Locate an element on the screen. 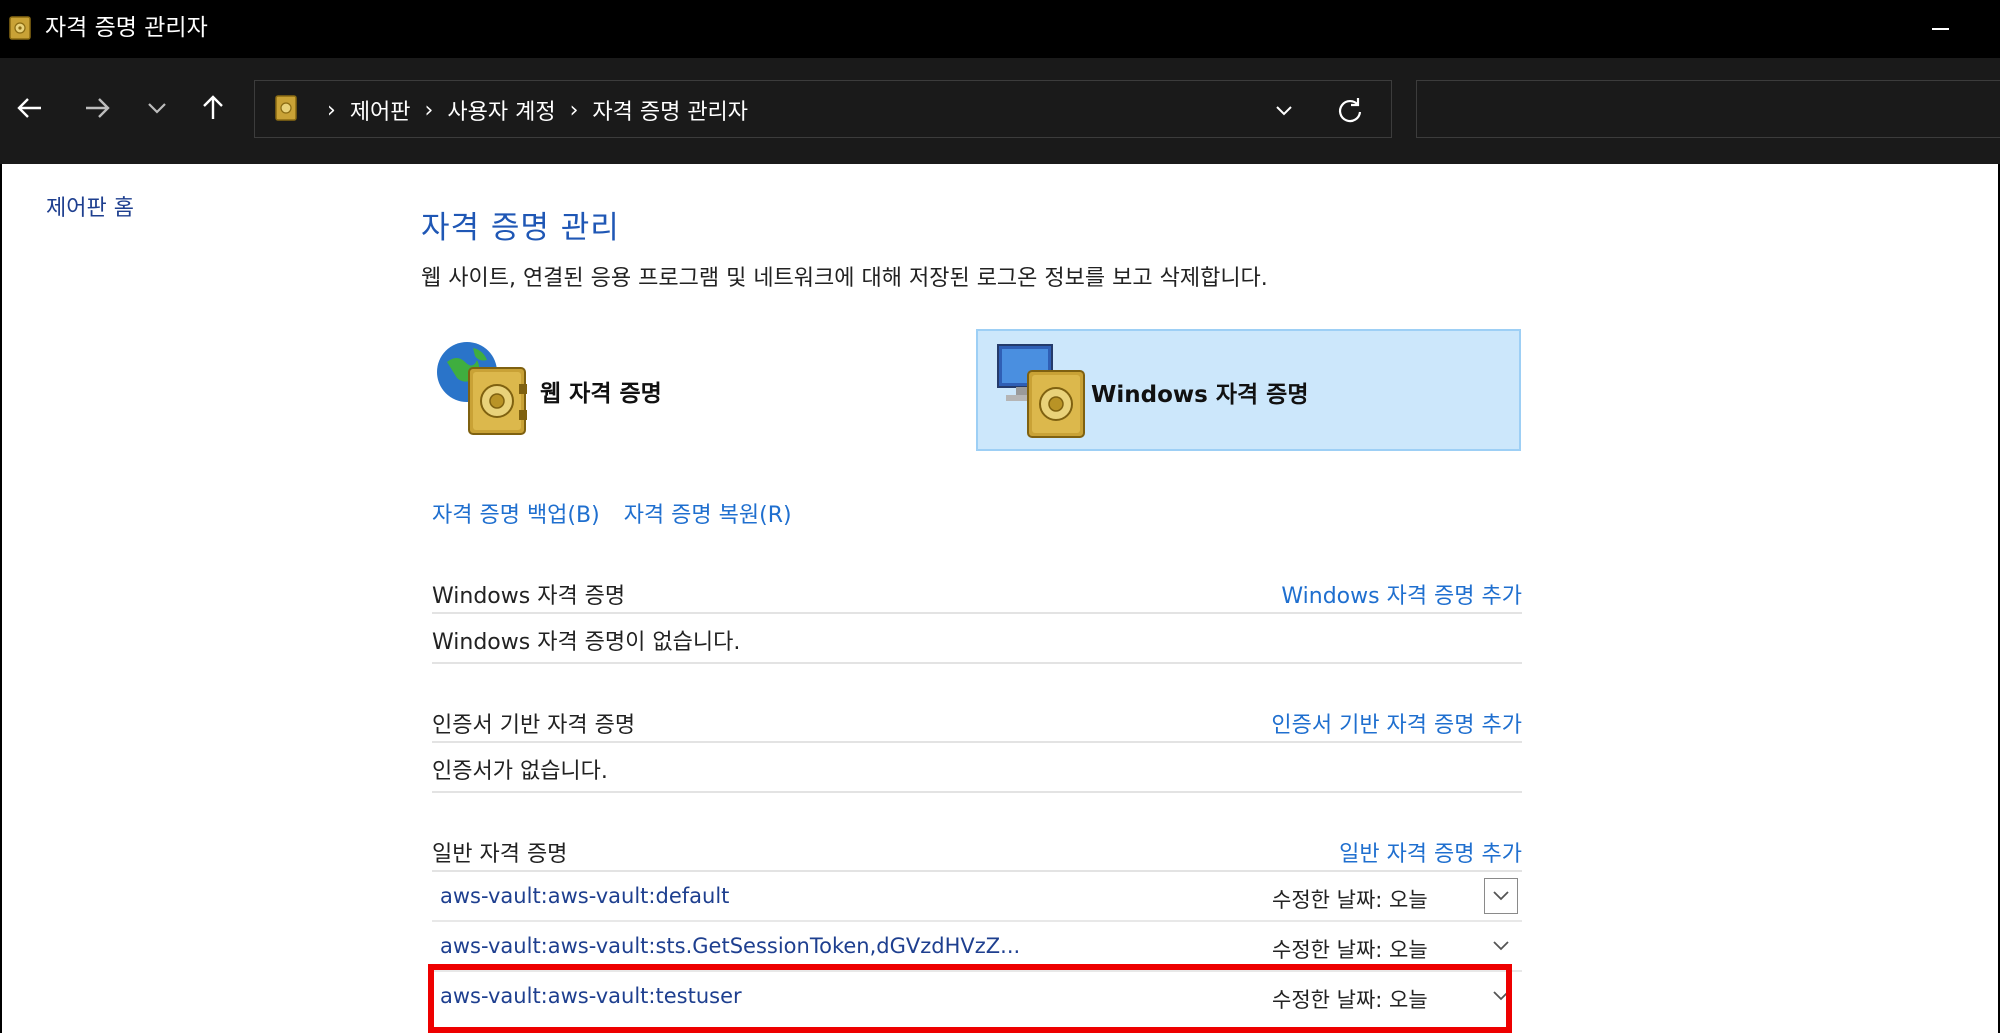 The width and height of the screenshot is (2000, 1033). forward-button is located at coordinates (97, 108).